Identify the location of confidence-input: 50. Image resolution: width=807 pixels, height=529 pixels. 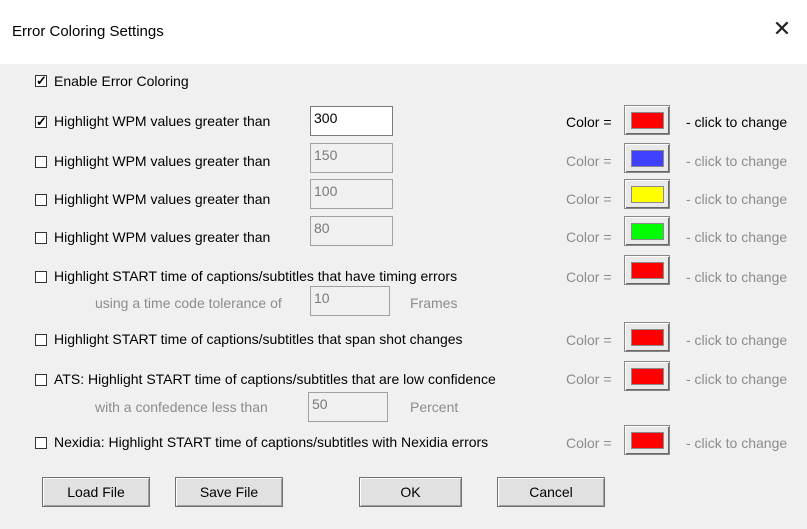
(348, 407).